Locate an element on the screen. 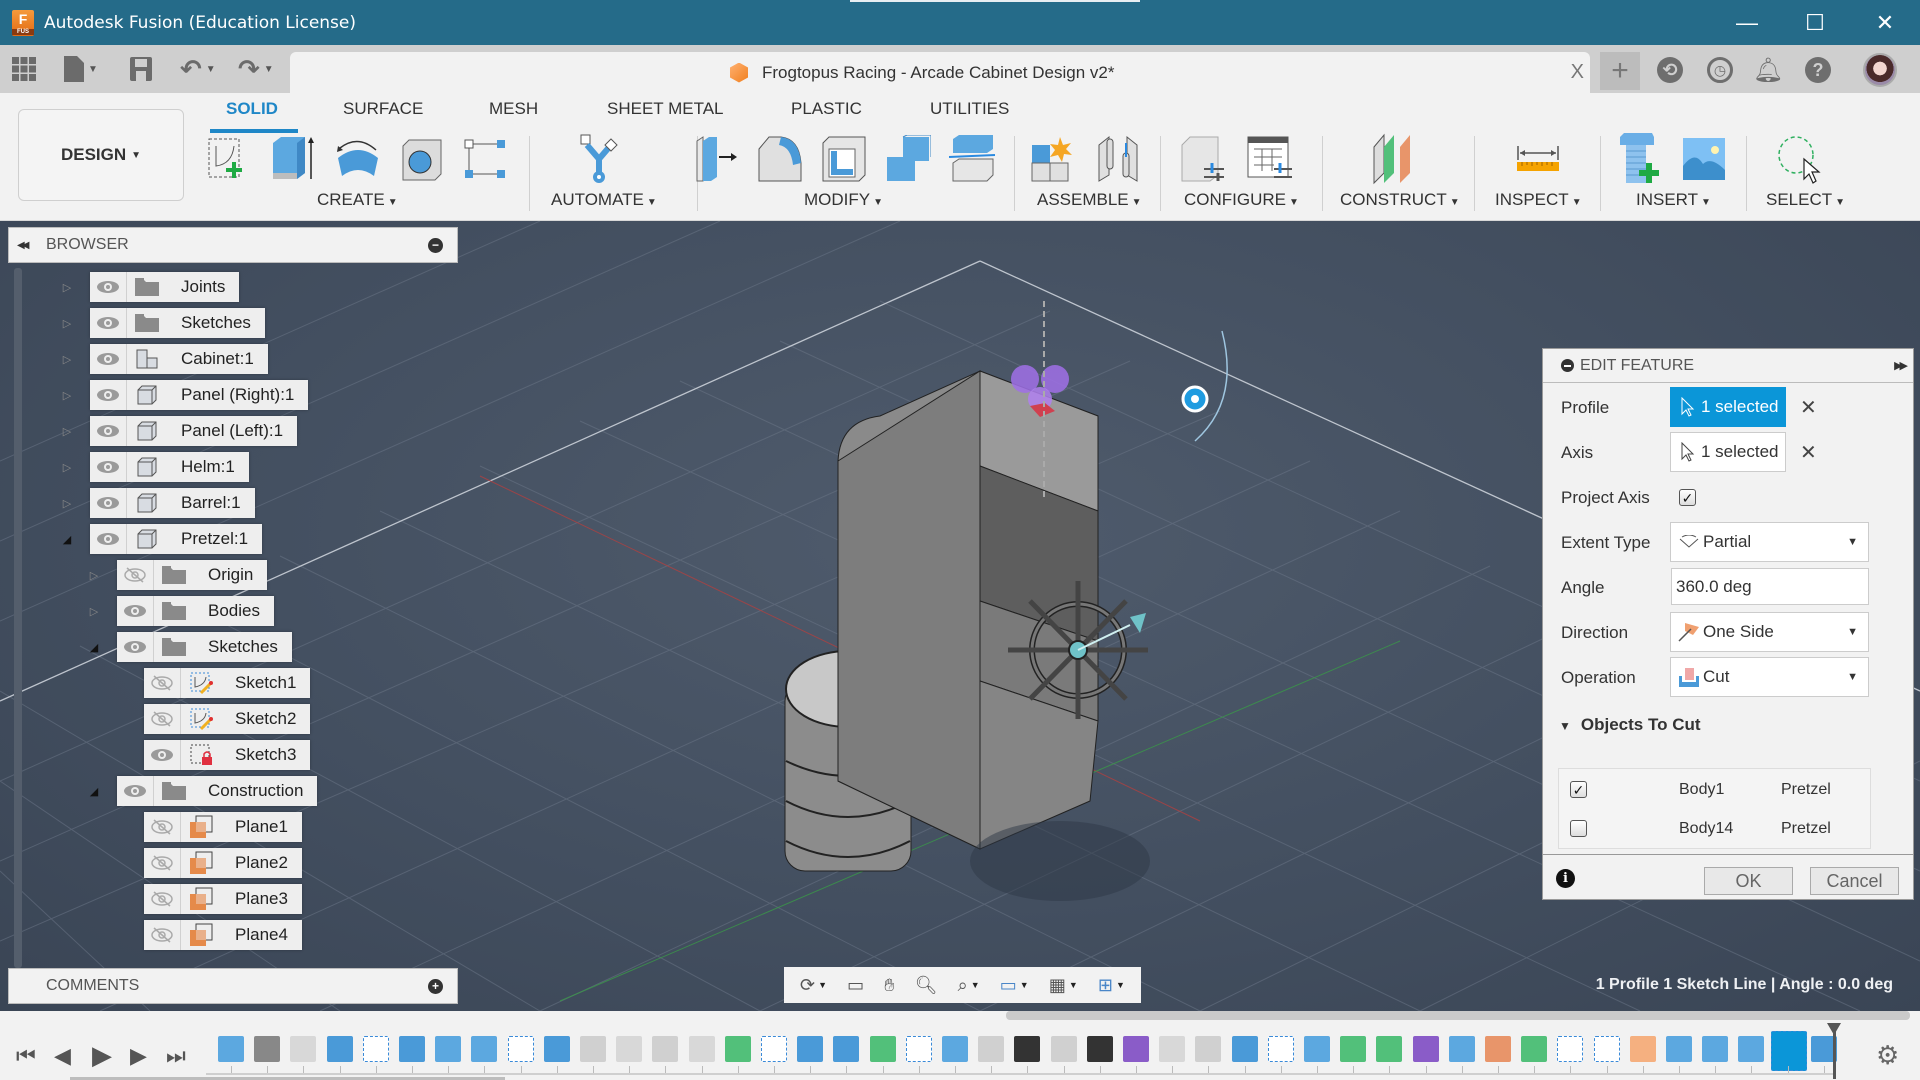 This screenshot has height=1080, width=1920. file-menu-button: ▼ is located at coordinates (81, 69).